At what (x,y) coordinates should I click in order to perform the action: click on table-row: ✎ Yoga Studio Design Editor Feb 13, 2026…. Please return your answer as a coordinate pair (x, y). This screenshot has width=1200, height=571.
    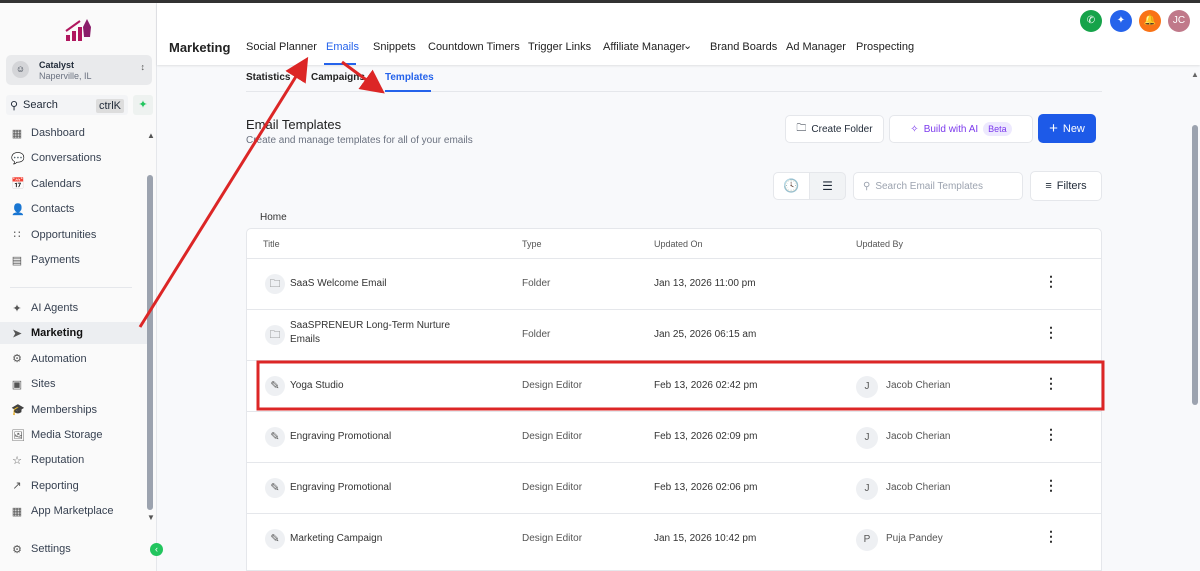
    Looking at the image, I should click on (674, 385).